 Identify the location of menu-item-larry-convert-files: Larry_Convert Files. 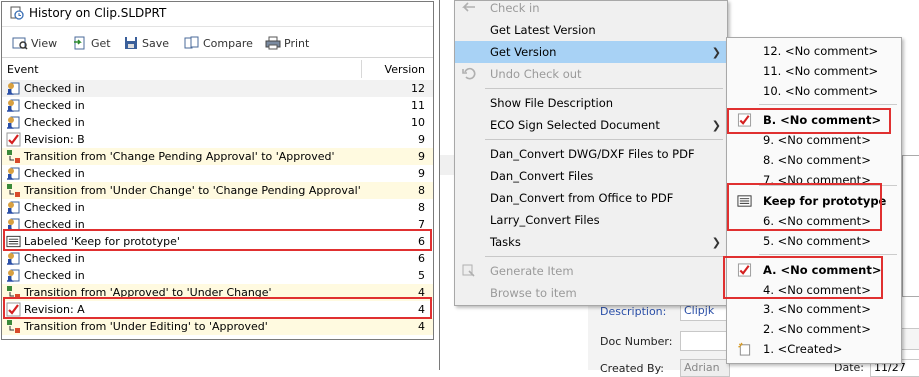
(591, 220).